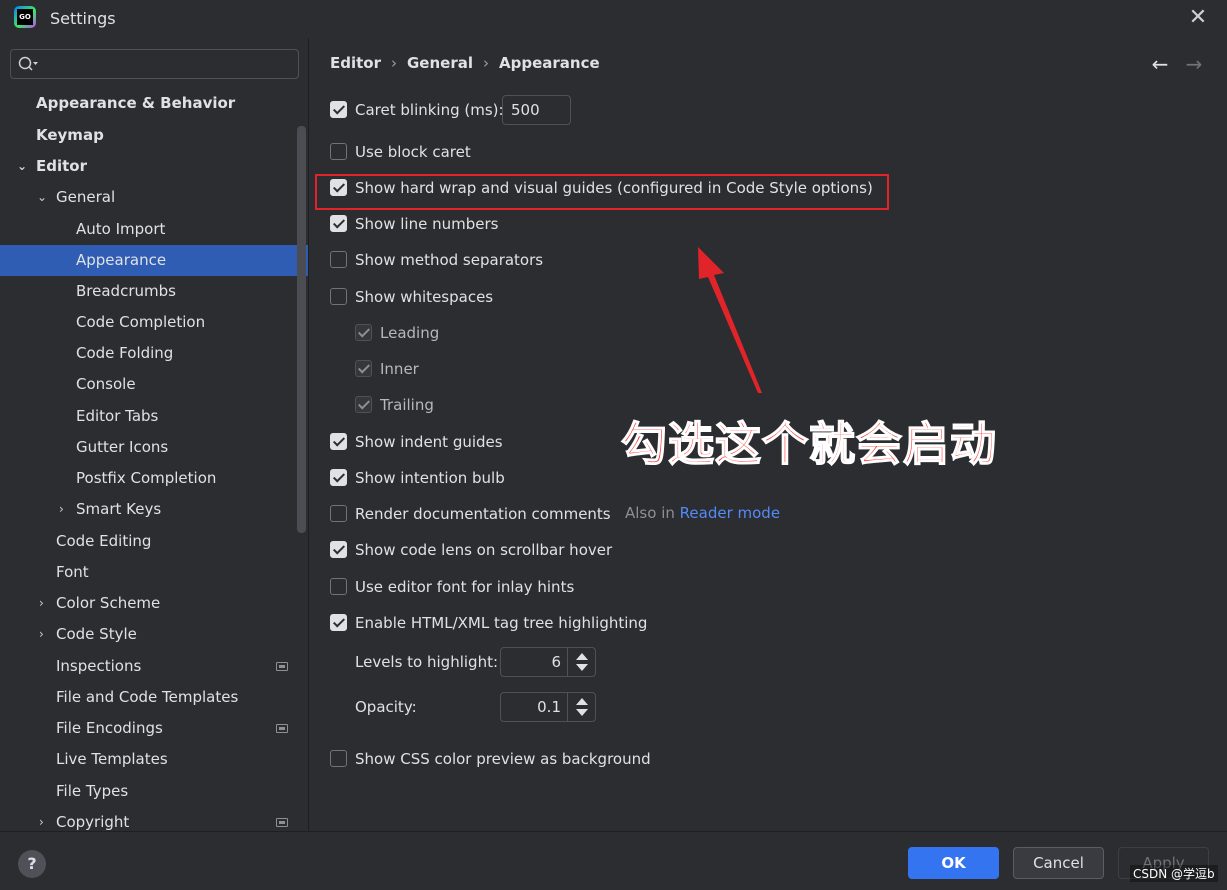 The width and height of the screenshot is (1227, 890). Describe the element at coordinates (730, 320) in the screenshot. I see `red-arrow-annotation` at that location.